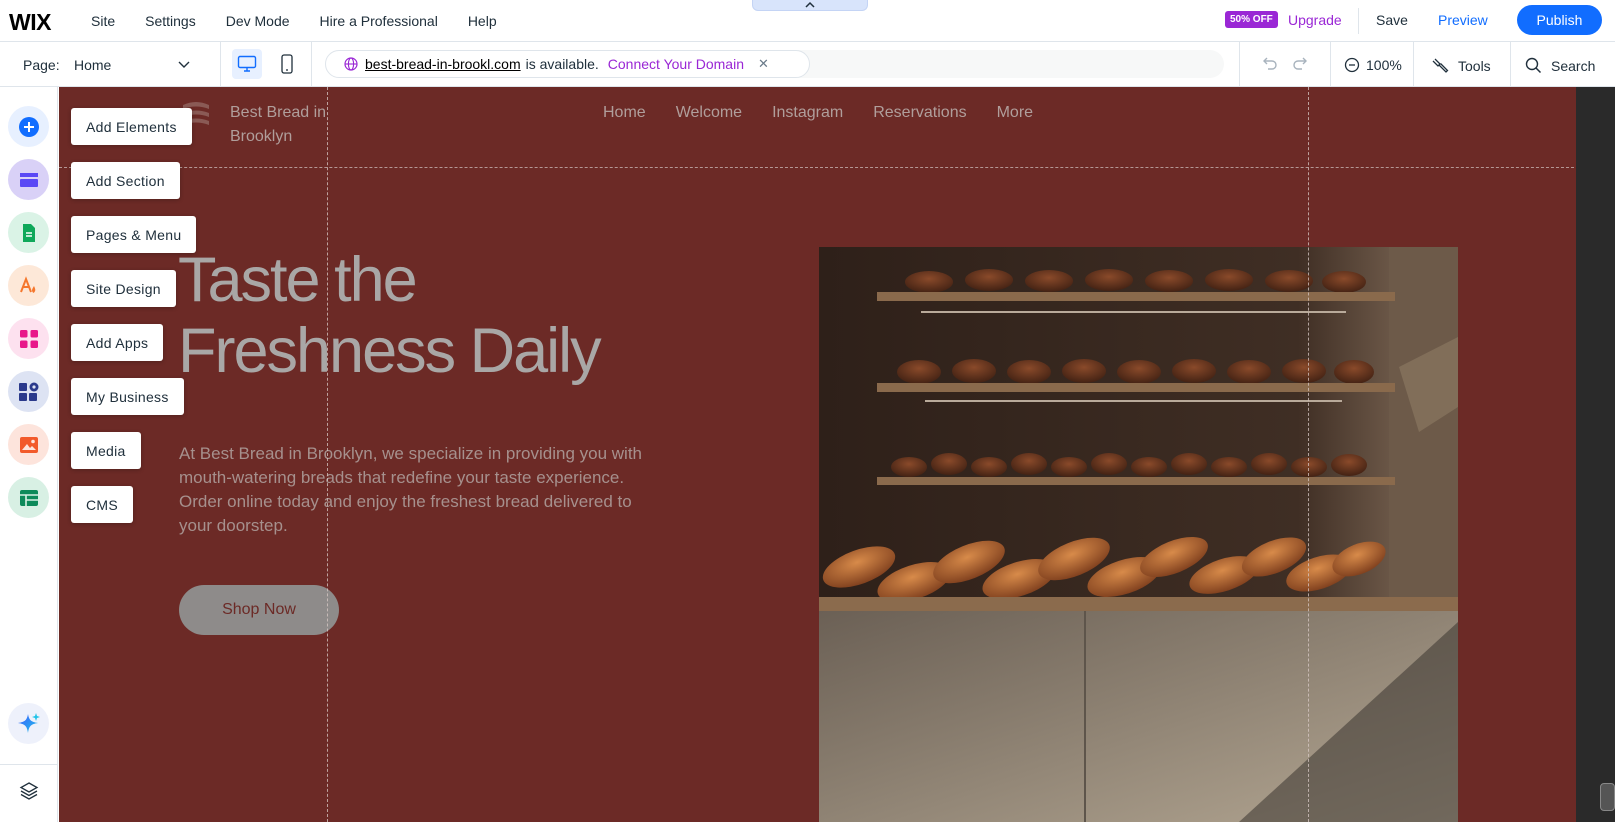  What do you see at coordinates (807, 113) in the screenshot?
I see `site-nav-instagram: Instagram` at bounding box center [807, 113].